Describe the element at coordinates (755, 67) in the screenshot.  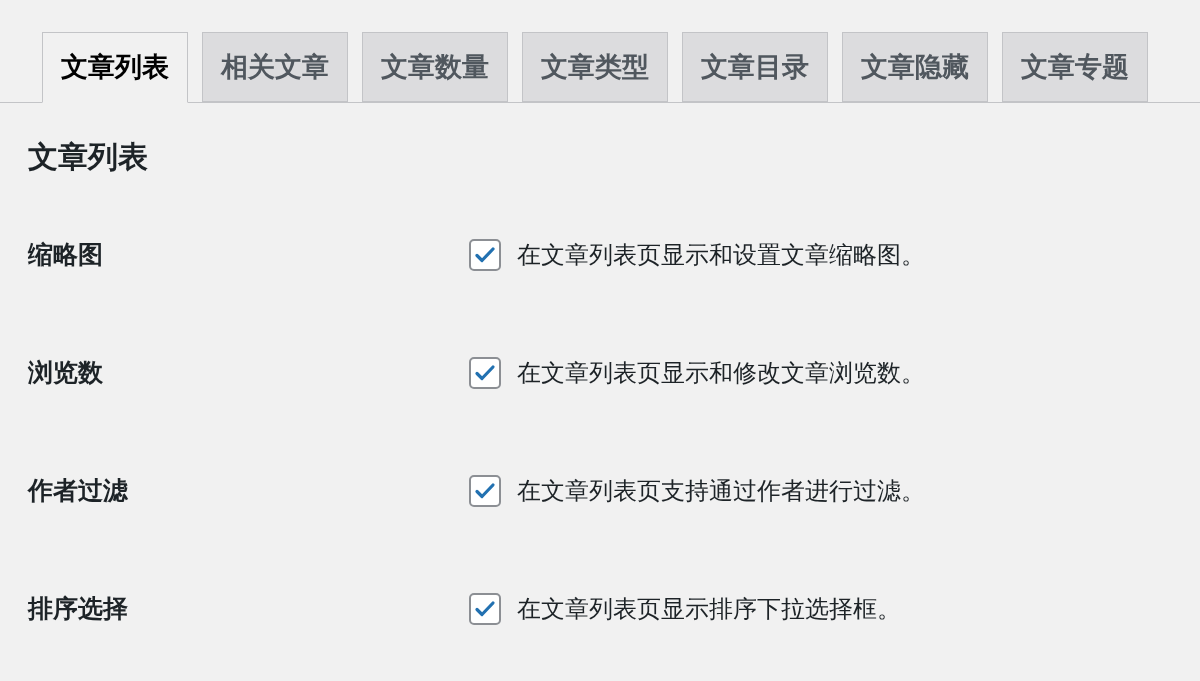
I see `tab: 文章目录` at that location.